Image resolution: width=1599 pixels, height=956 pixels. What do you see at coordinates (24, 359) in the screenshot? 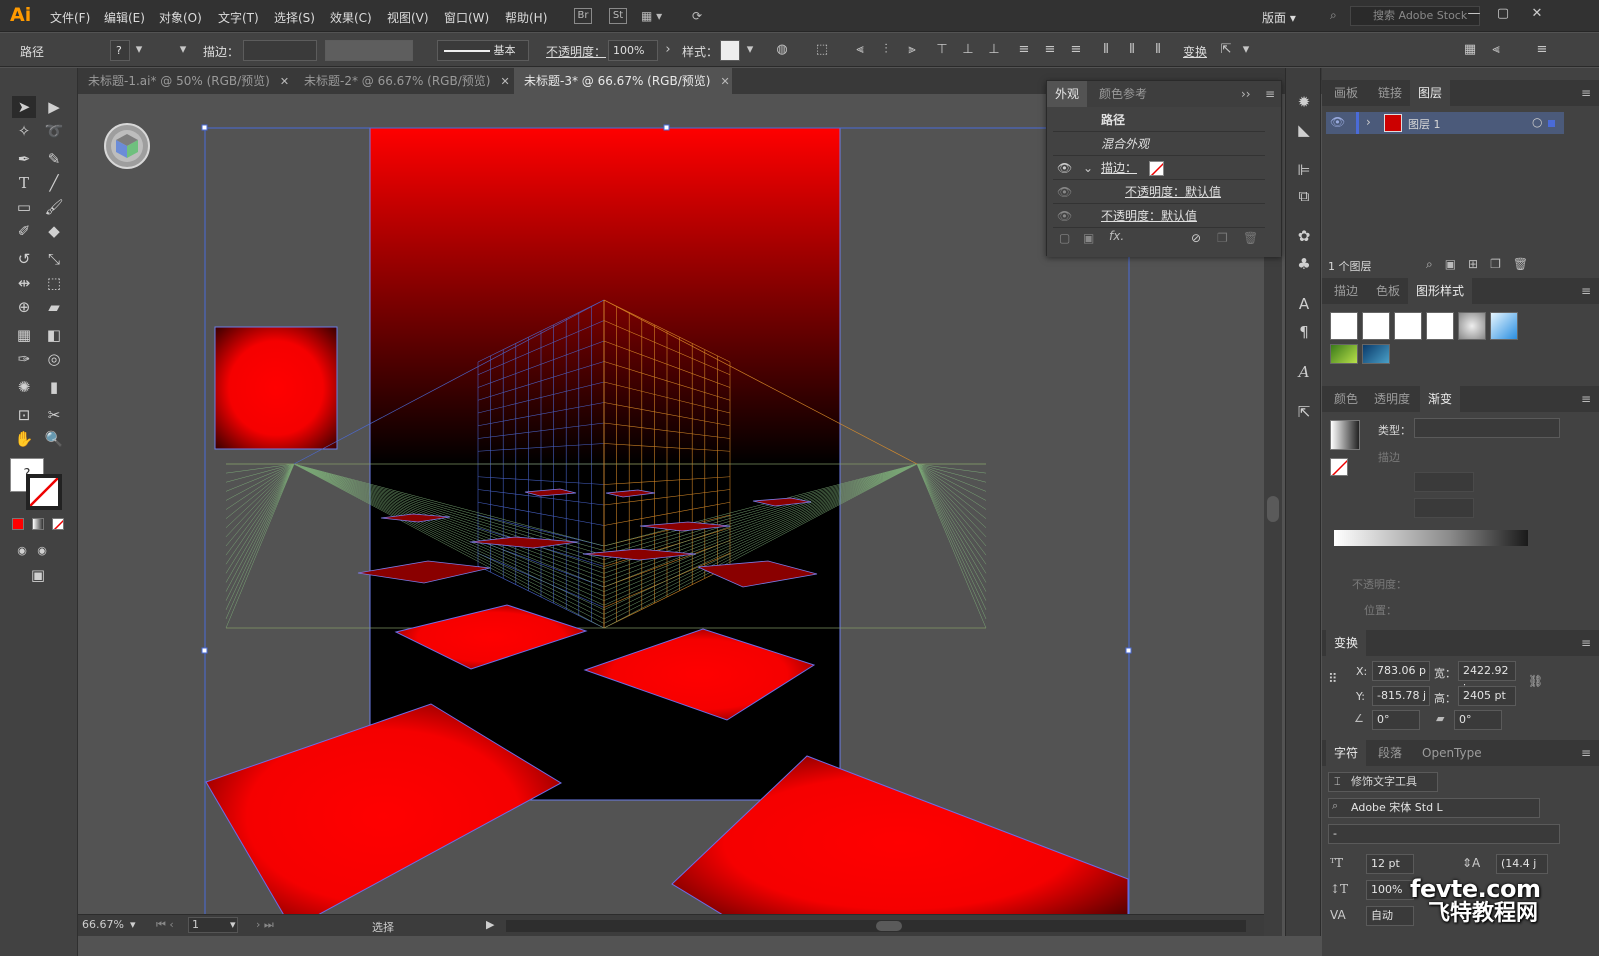
I see `eyedropper-tool-icon: ✑` at bounding box center [24, 359].